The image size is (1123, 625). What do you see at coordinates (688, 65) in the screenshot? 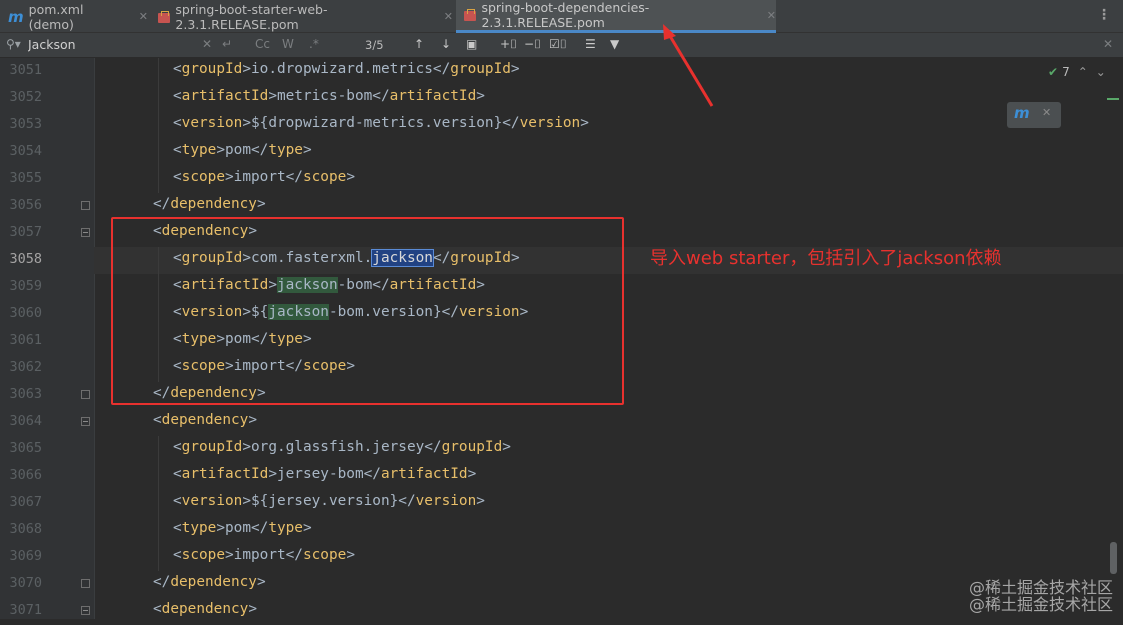
I see `annotation-arrow` at bounding box center [688, 65].